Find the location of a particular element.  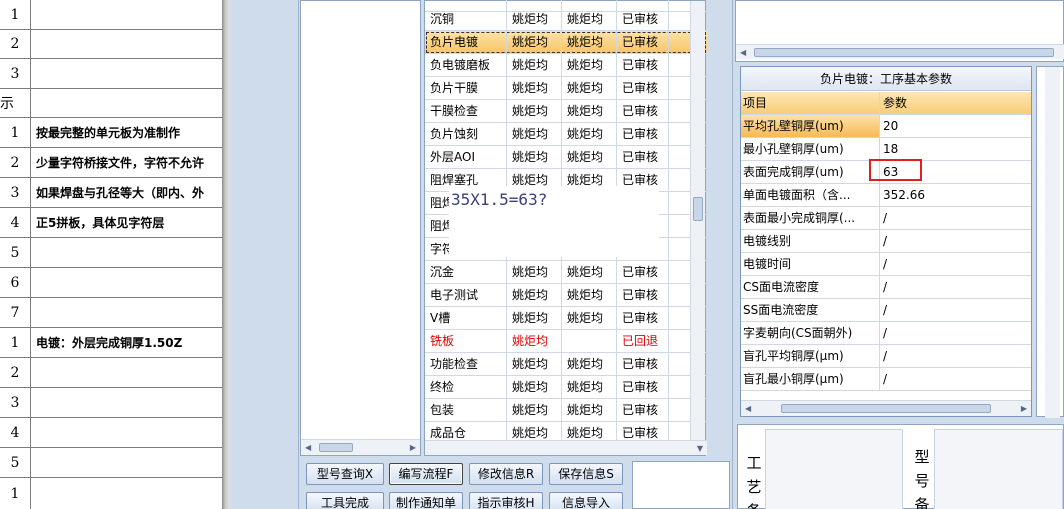

param-name: 字麦朝向(CS面朝外) is located at coordinates (810, 333).